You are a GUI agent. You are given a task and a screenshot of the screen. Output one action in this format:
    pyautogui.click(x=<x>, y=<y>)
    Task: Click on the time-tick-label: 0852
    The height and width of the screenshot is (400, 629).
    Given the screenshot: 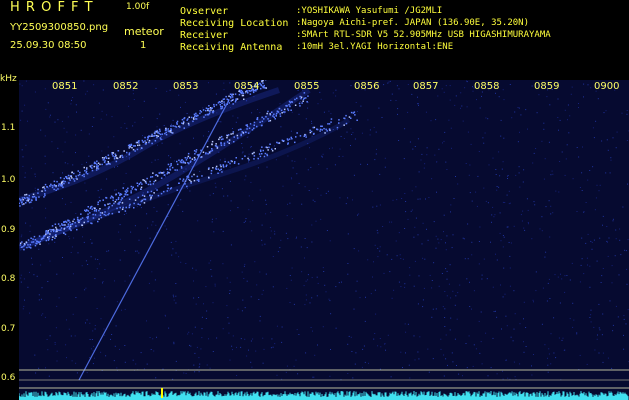 What is the action you would take?
    pyautogui.click(x=126, y=86)
    